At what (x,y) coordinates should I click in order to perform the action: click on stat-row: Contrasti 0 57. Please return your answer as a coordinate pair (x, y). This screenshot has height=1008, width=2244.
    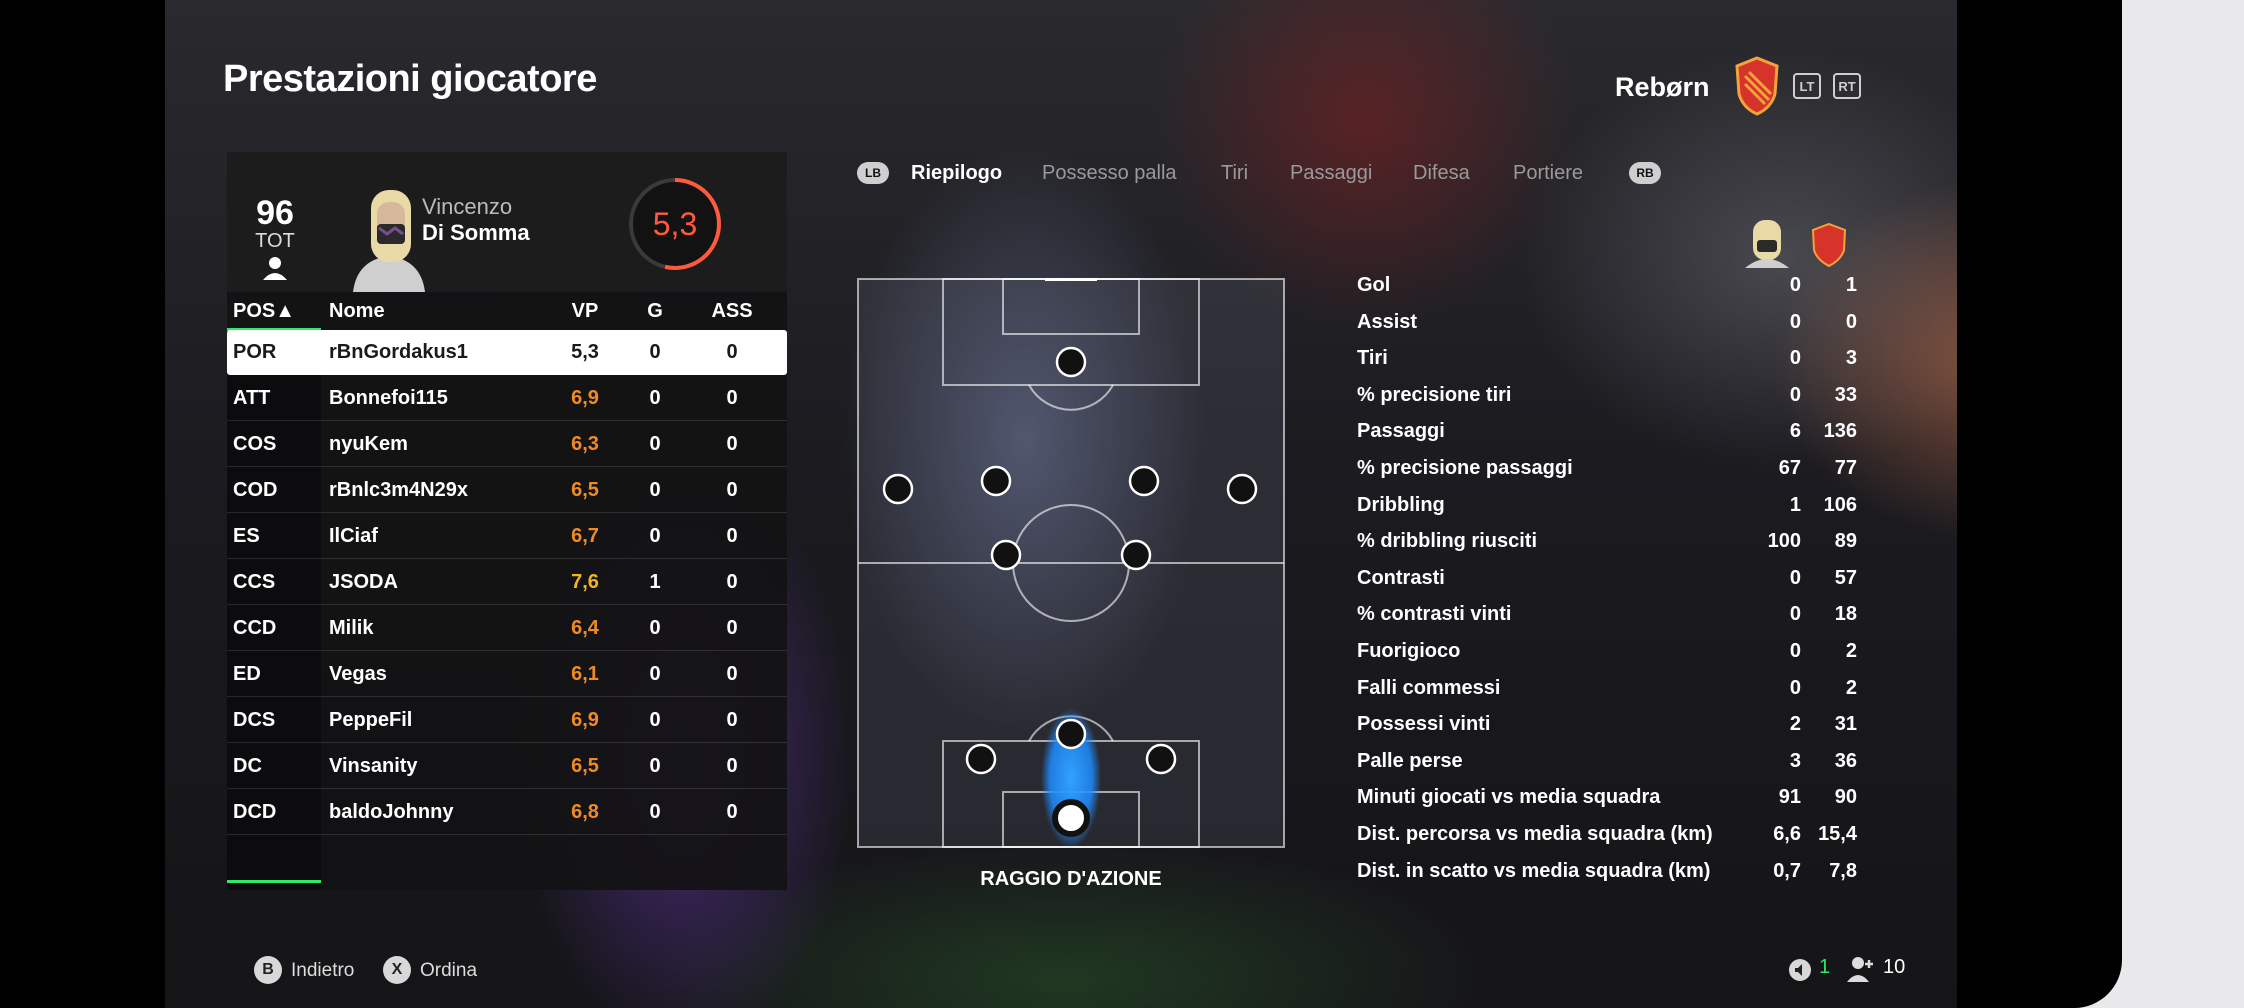
    Looking at the image, I should click on (1607, 585).